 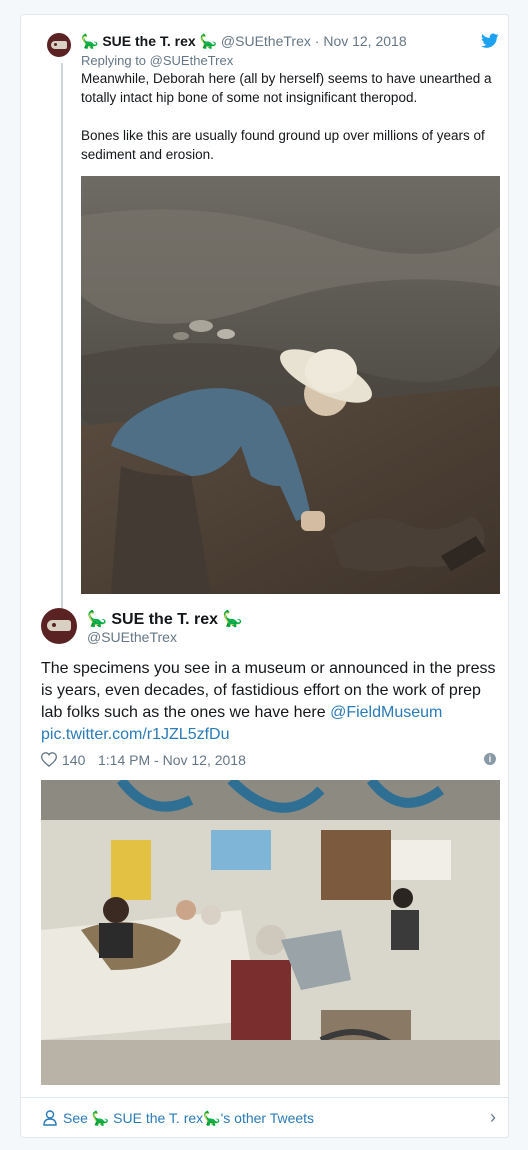 I want to click on reply-author-name: SUE the T. rex, so click(x=148, y=41).